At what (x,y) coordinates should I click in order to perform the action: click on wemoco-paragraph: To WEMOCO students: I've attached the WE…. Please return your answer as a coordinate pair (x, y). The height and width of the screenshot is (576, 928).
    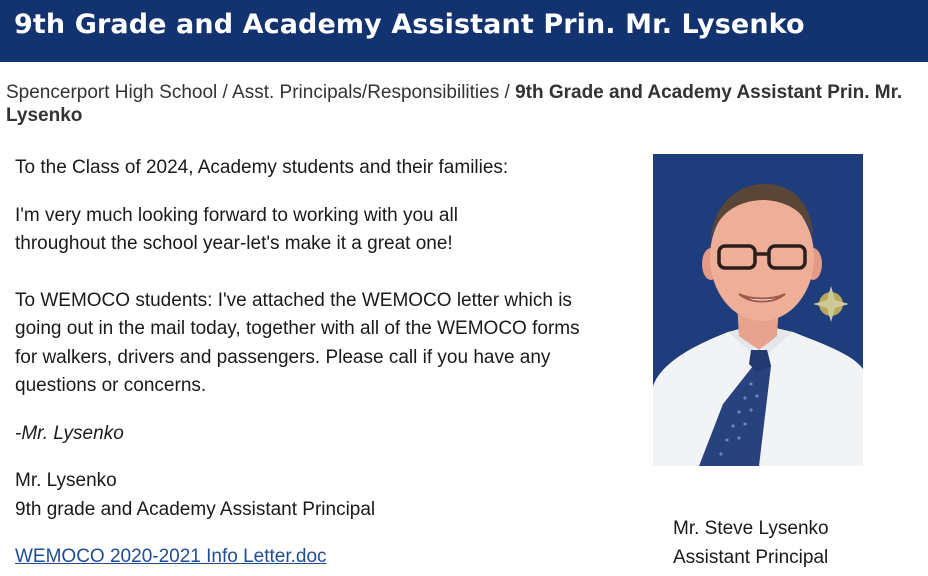
    Looking at the image, I should click on (297, 343).